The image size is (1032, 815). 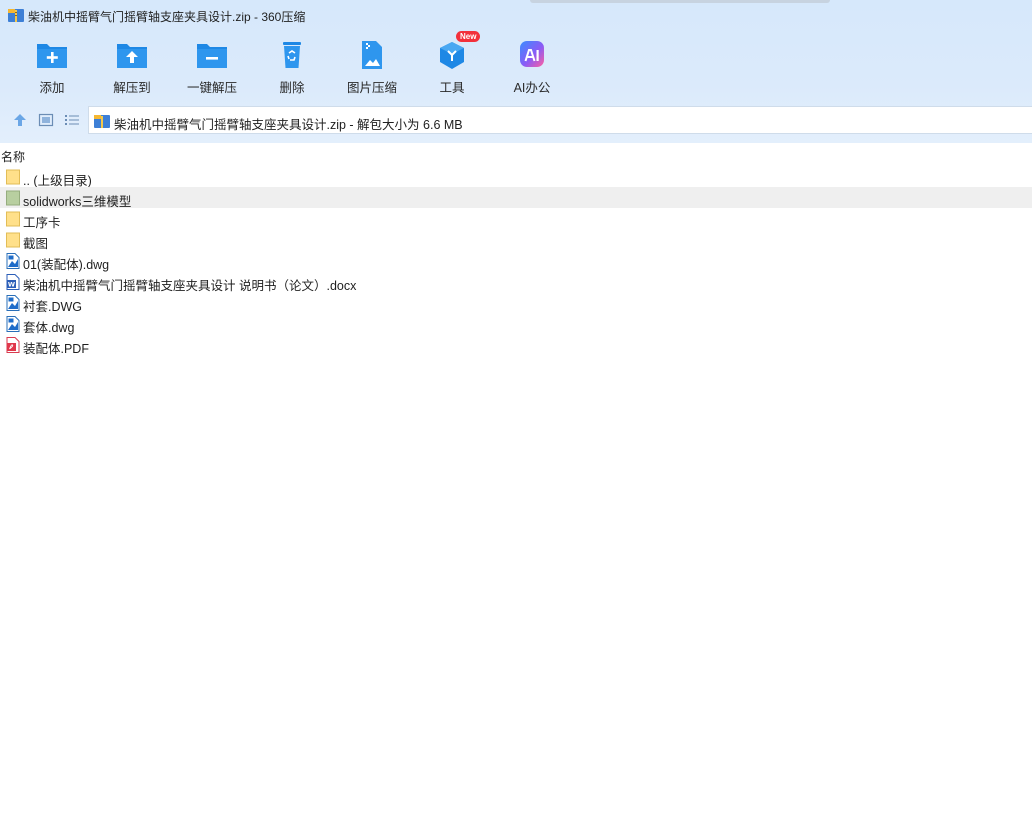 I want to click on add-folder-icon, so click(x=52, y=56).